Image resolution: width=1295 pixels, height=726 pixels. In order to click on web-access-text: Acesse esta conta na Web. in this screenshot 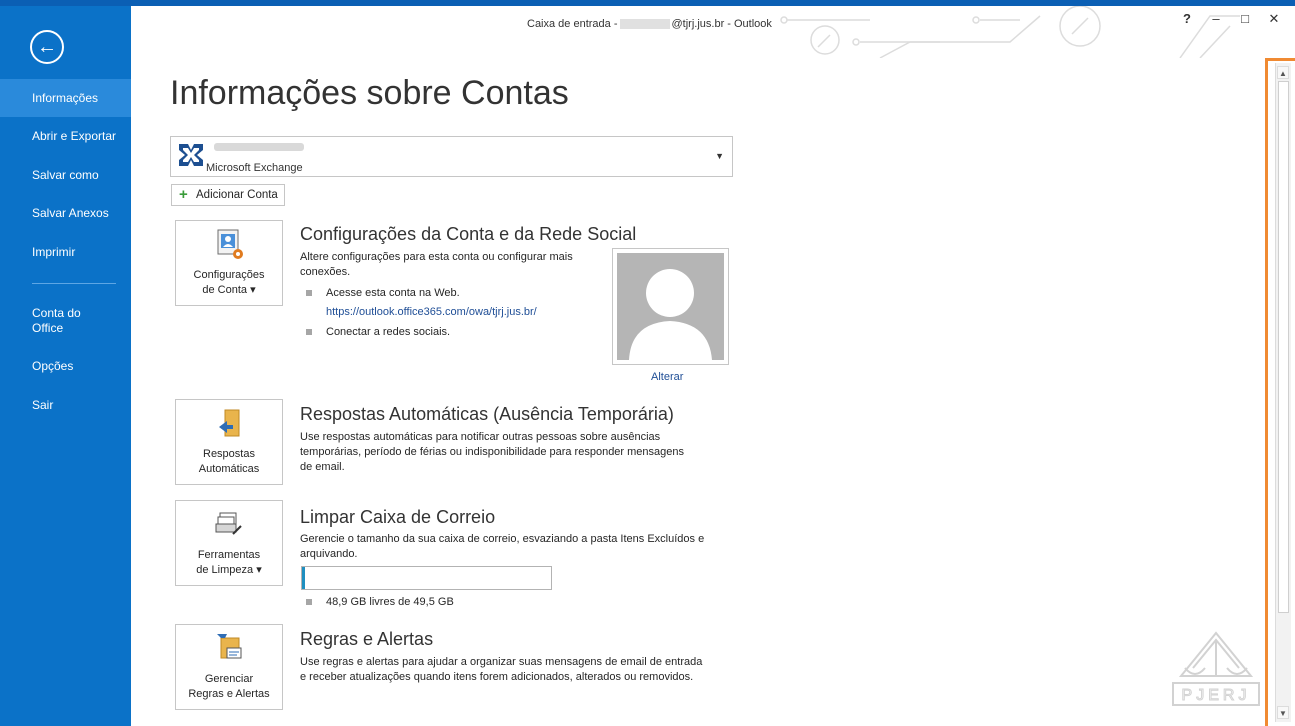, I will do `click(393, 293)`.